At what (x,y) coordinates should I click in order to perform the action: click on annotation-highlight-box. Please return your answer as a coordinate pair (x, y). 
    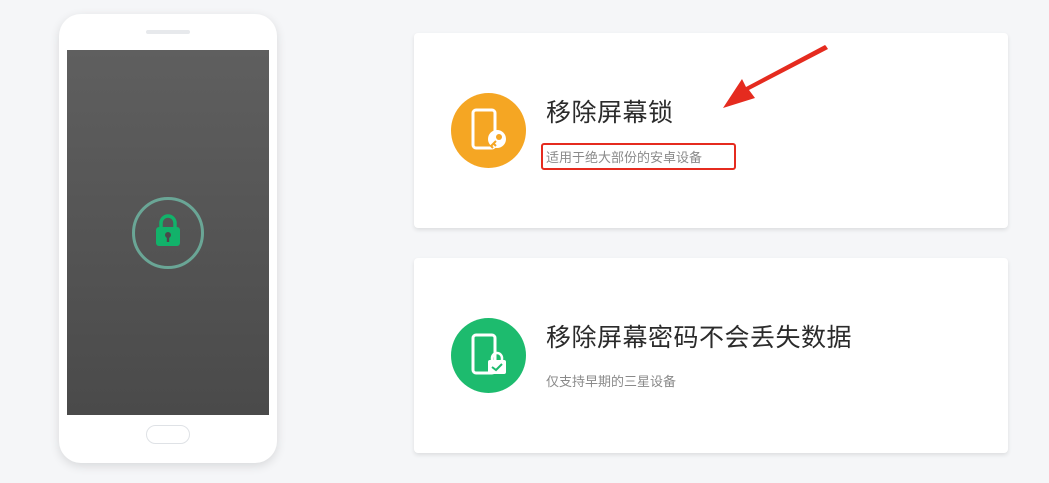
    Looking at the image, I should click on (638, 156).